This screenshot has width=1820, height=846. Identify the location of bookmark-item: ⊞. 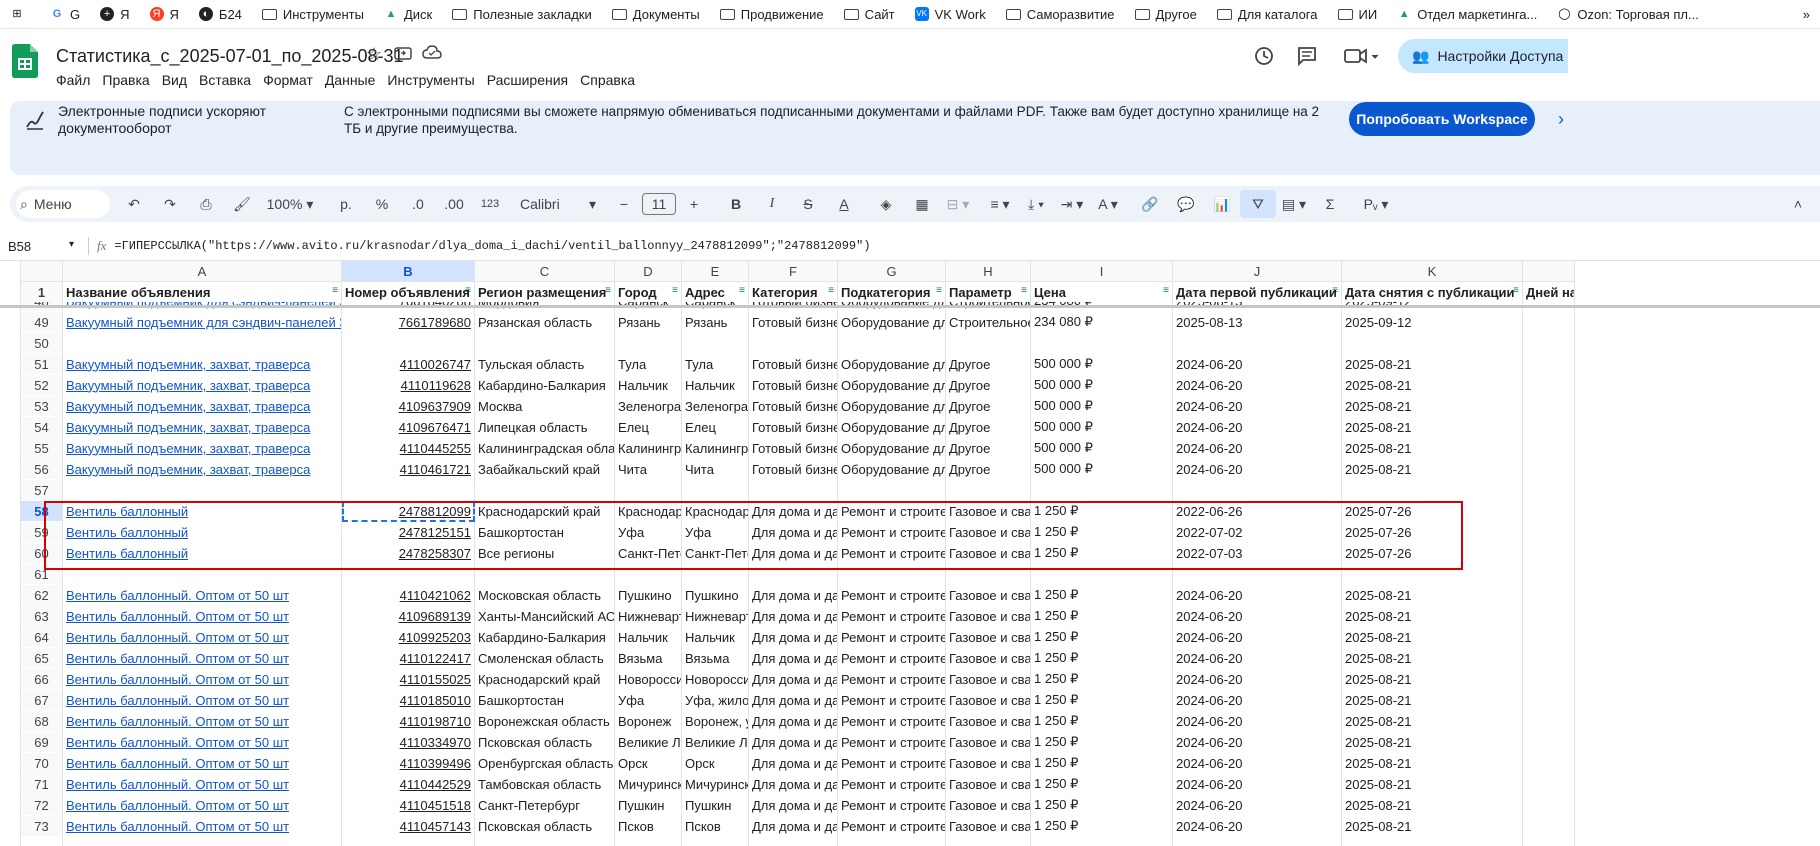
(20, 14).